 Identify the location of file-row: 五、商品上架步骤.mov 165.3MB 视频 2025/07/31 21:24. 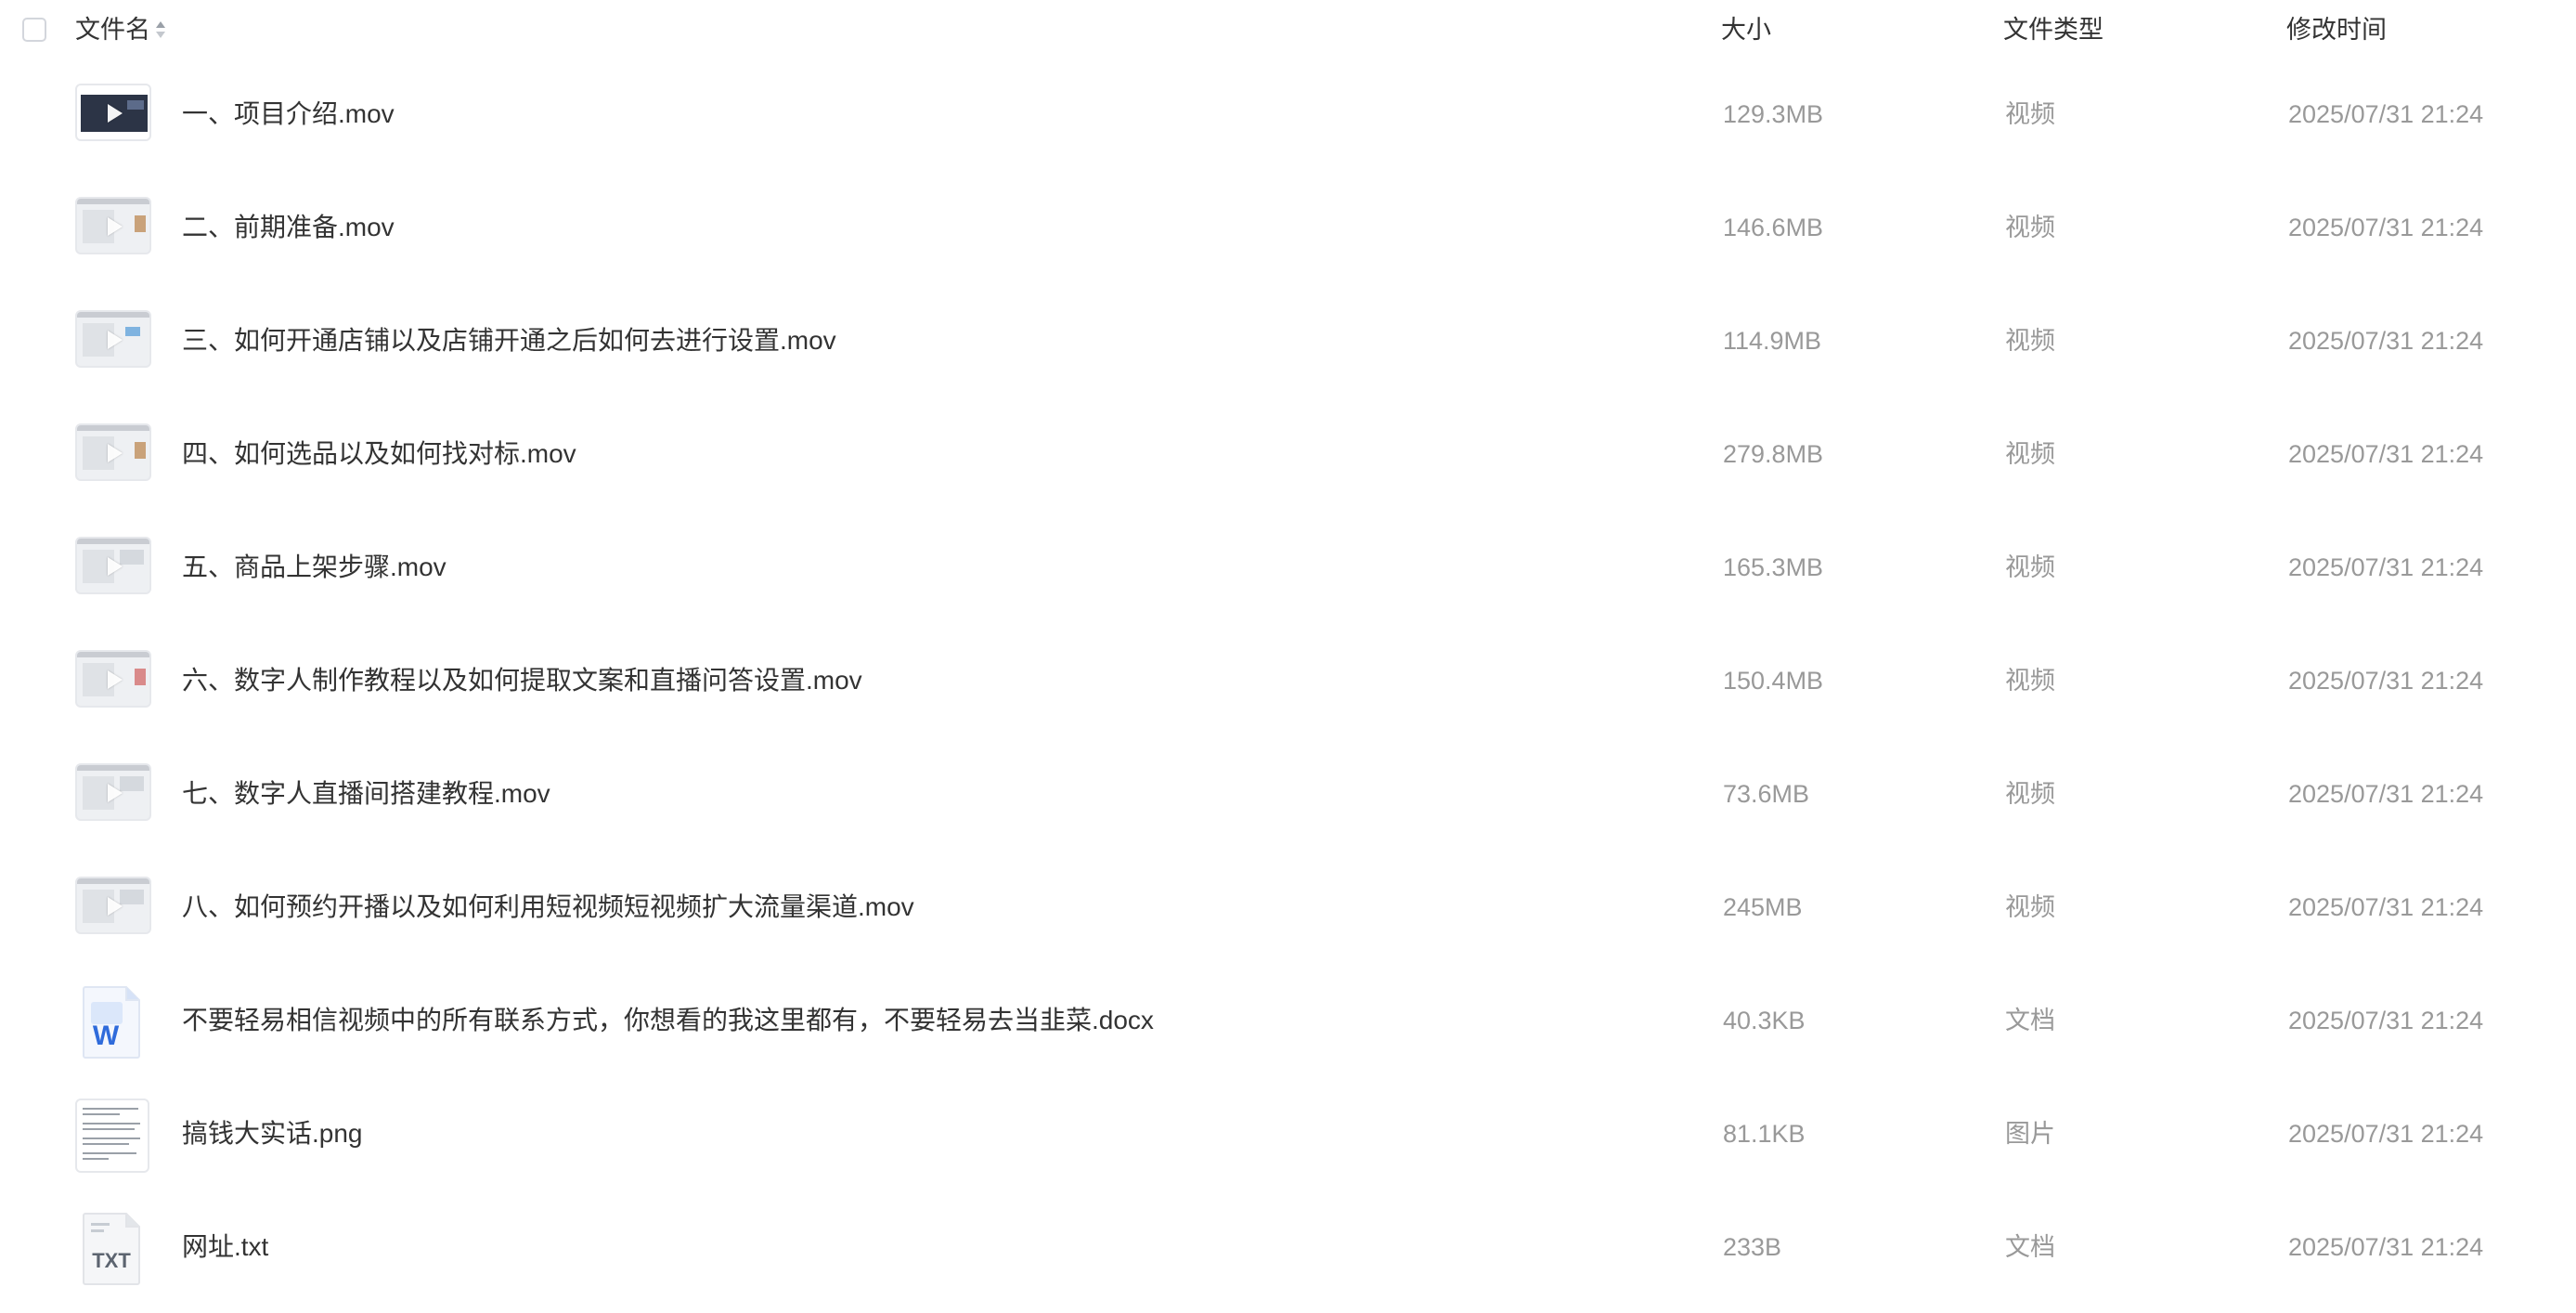
(1288, 577).